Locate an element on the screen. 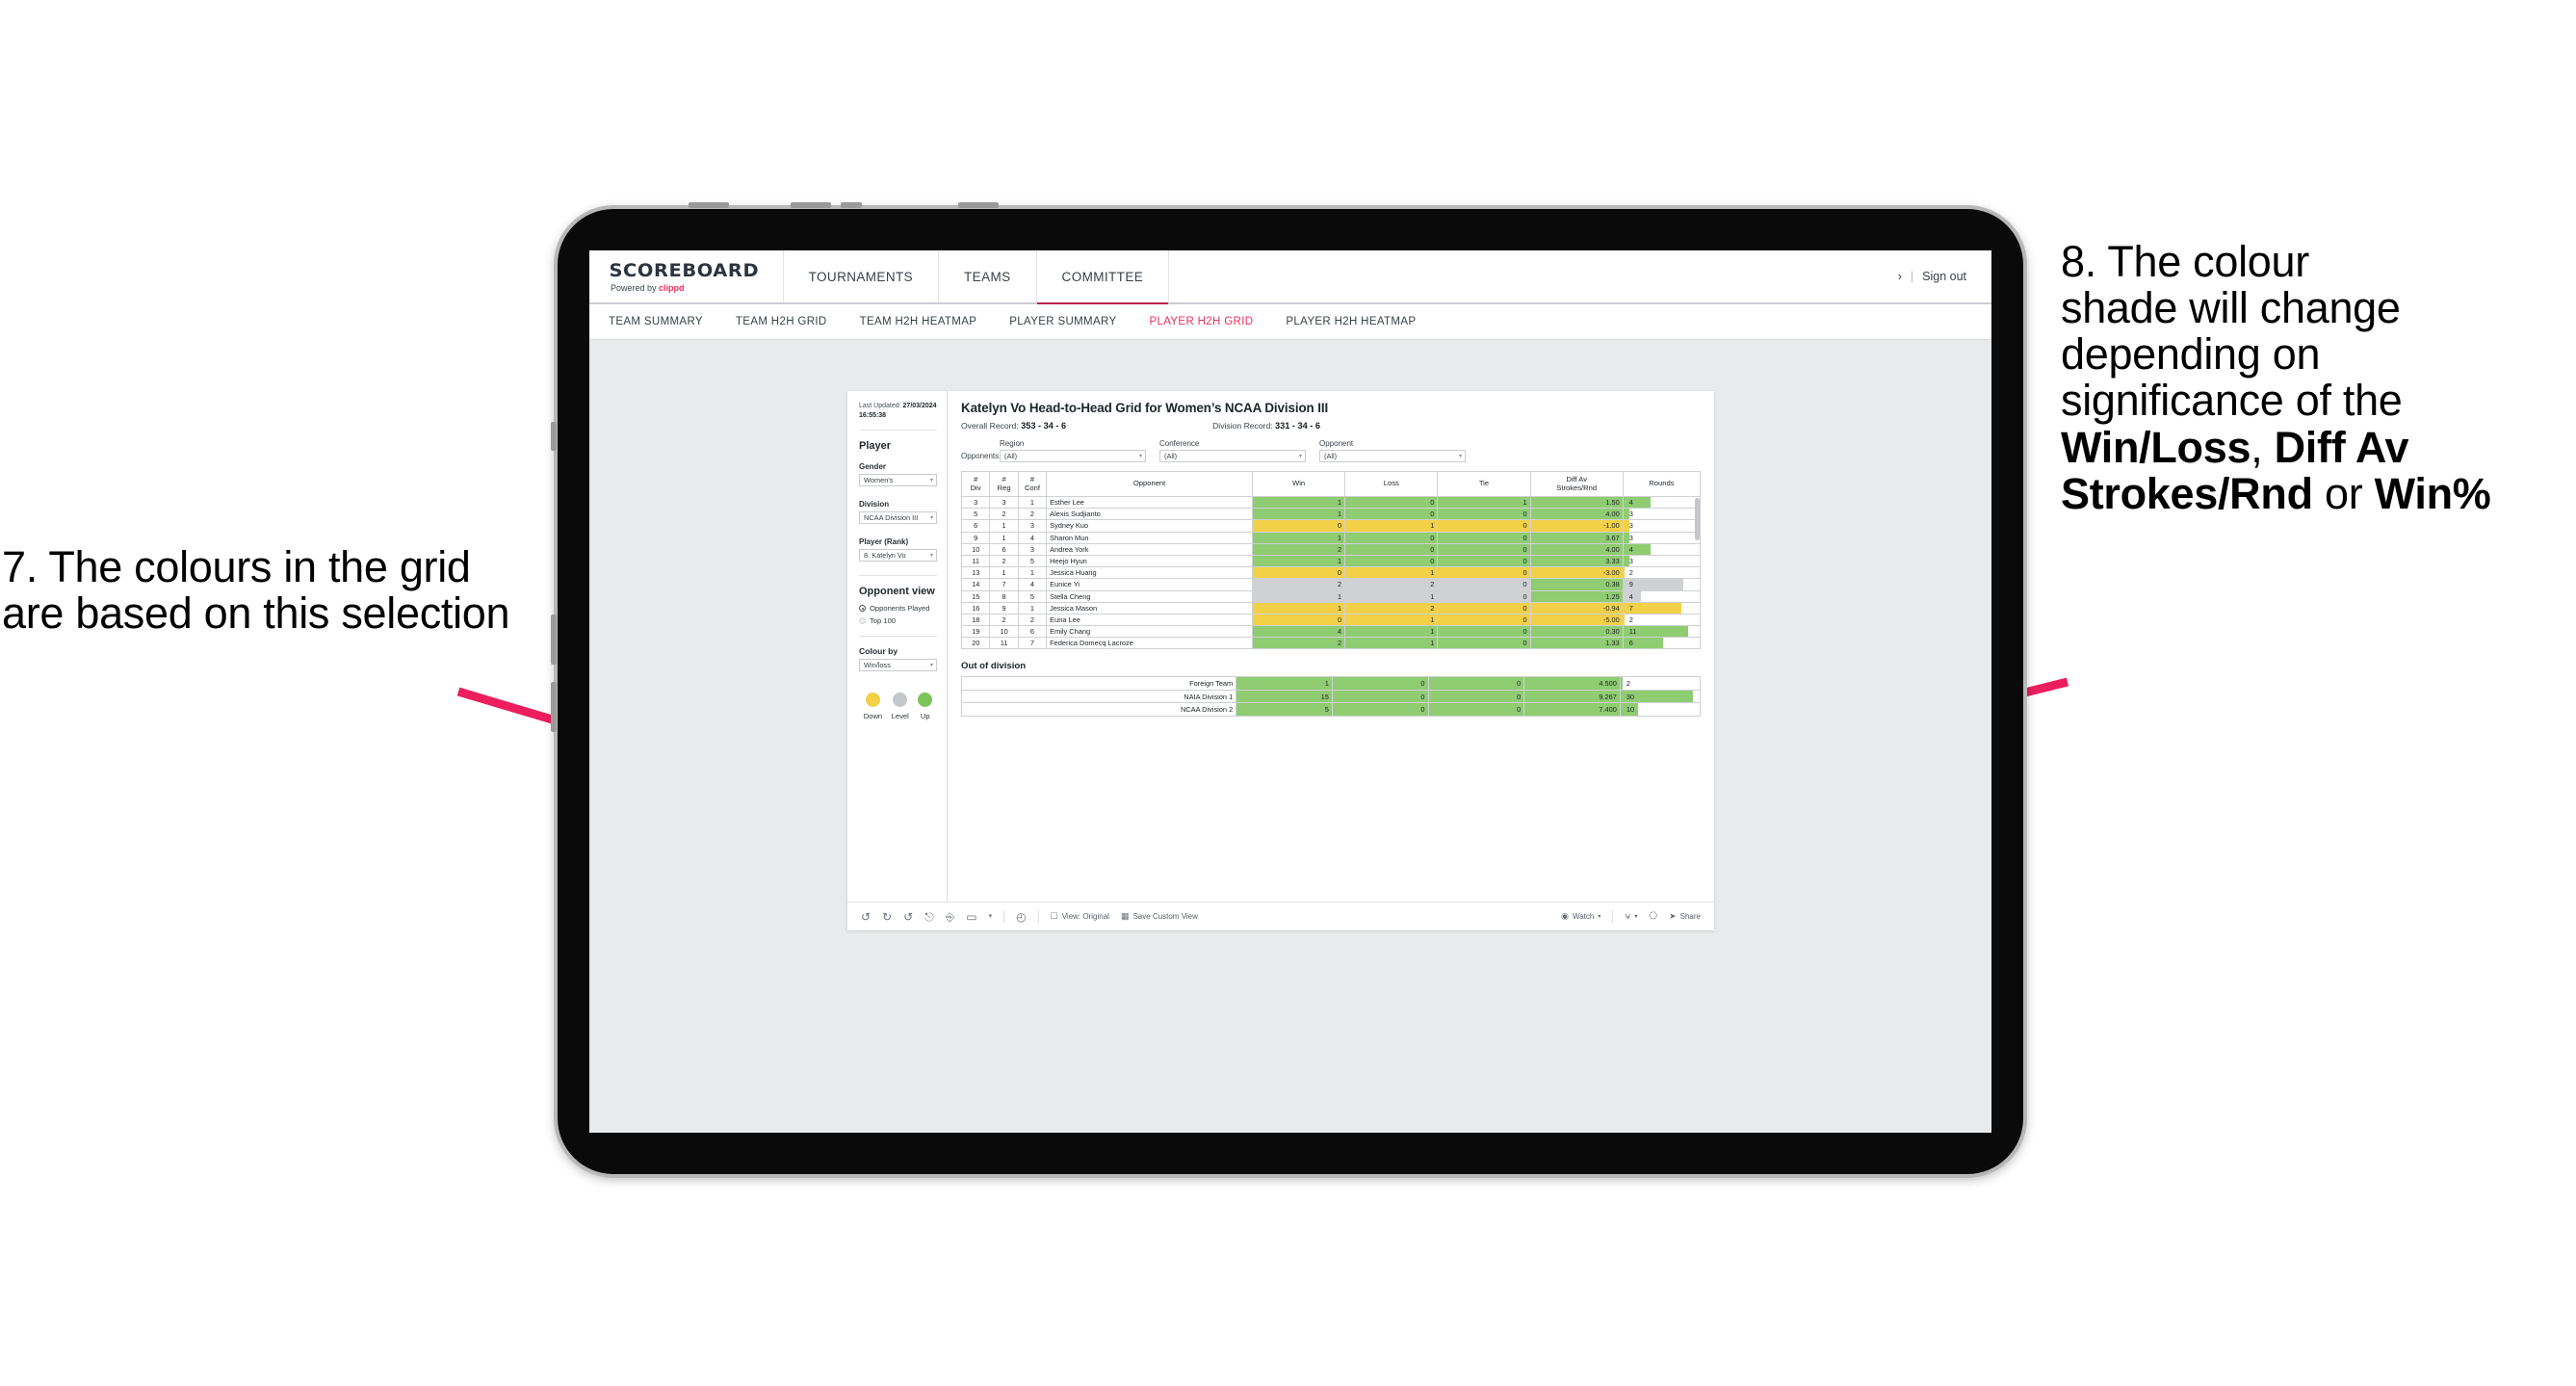  table-row: 9 1 4 Sharon Mun 1 0 0 3.67 3 is located at coordinates (1331, 537).